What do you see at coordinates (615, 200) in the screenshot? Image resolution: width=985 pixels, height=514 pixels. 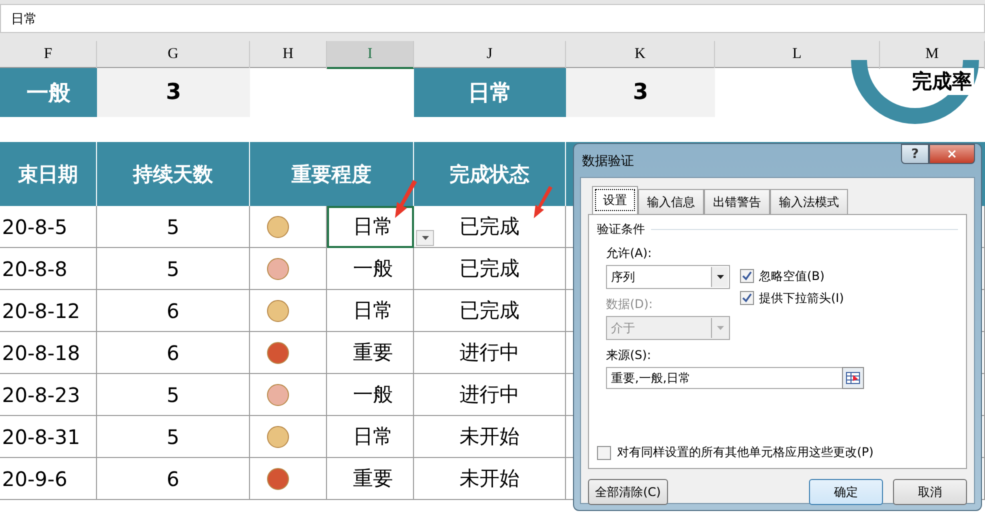 I see `tab: 设置` at bounding box center [615, 200].